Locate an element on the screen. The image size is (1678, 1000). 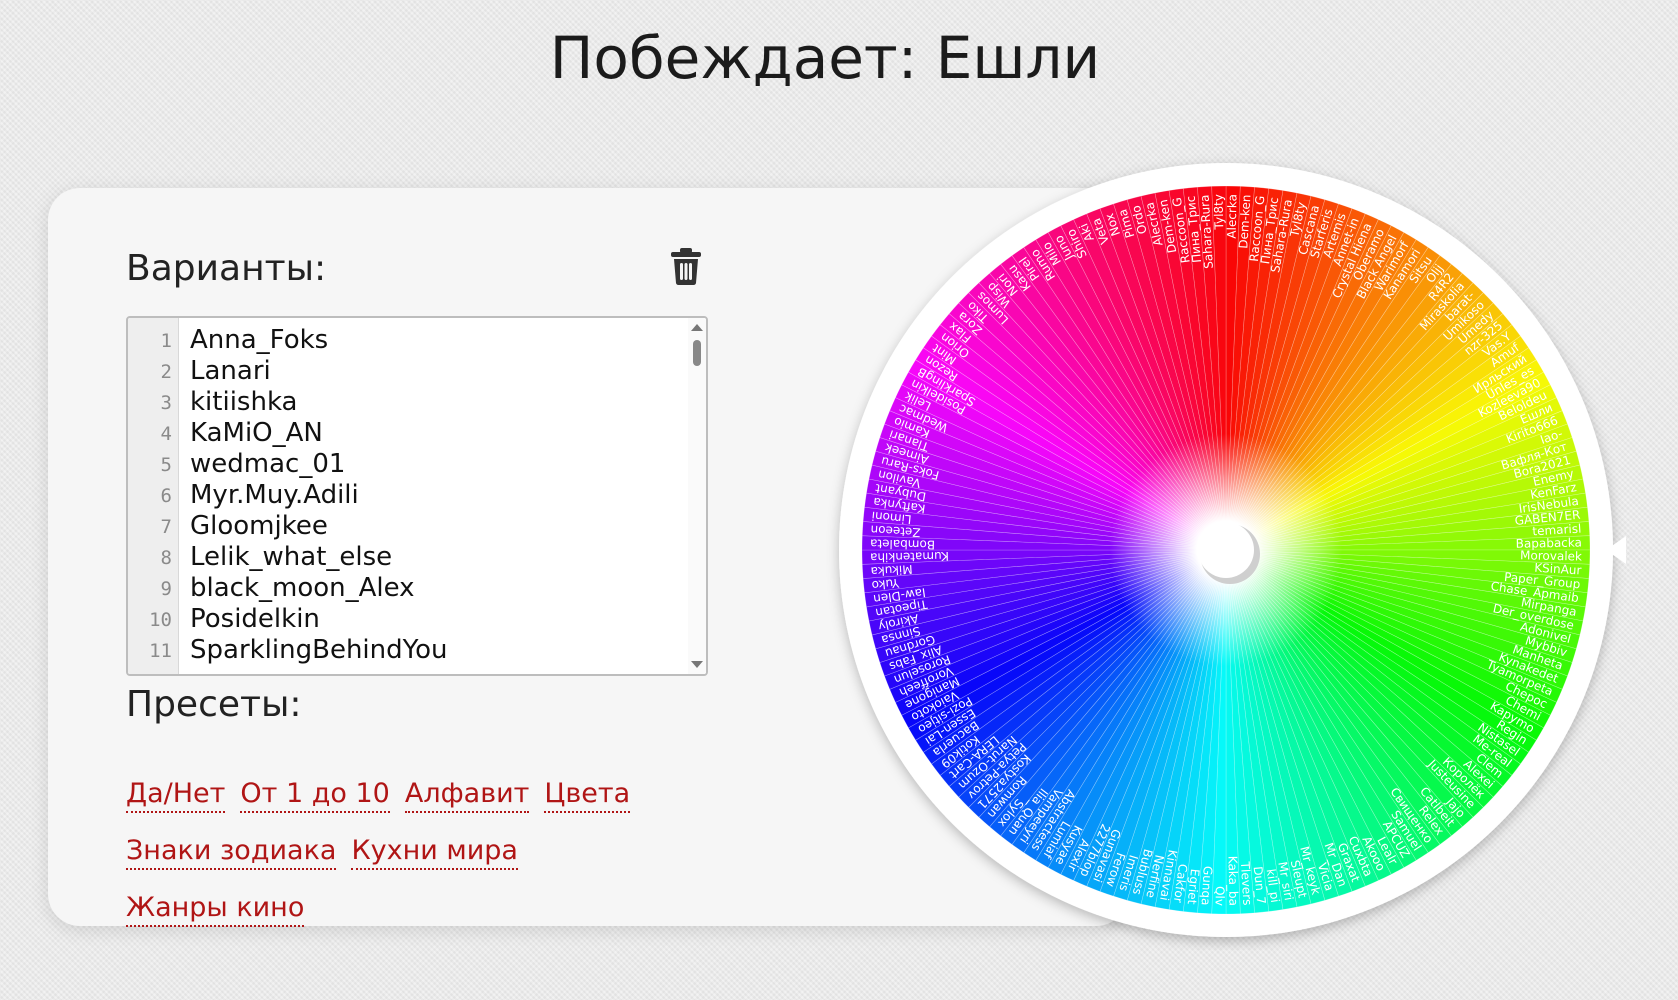
option-line: 5 wedmac_01 is located at coordinates (408, 463).